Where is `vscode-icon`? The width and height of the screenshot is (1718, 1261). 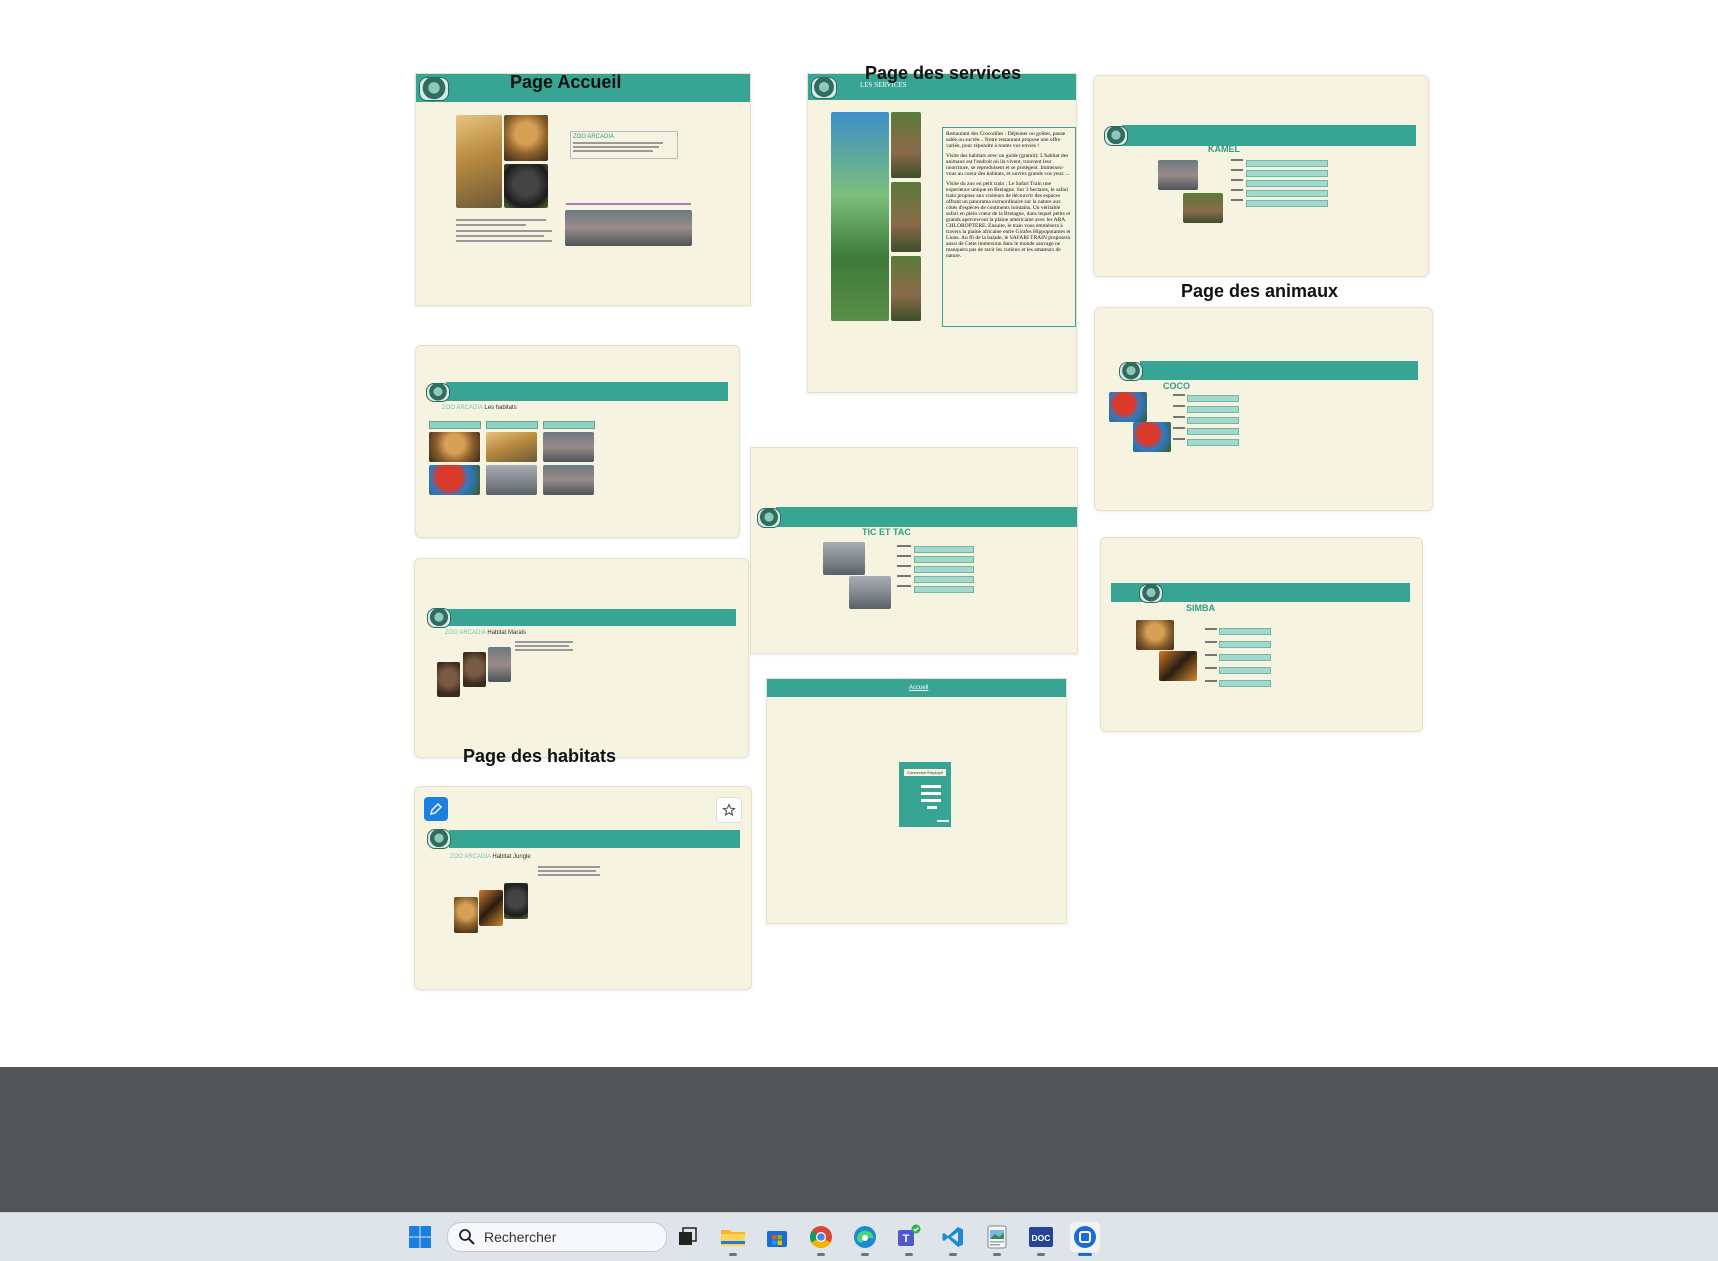 vscode-icon is located at coordinates (952, 1237).